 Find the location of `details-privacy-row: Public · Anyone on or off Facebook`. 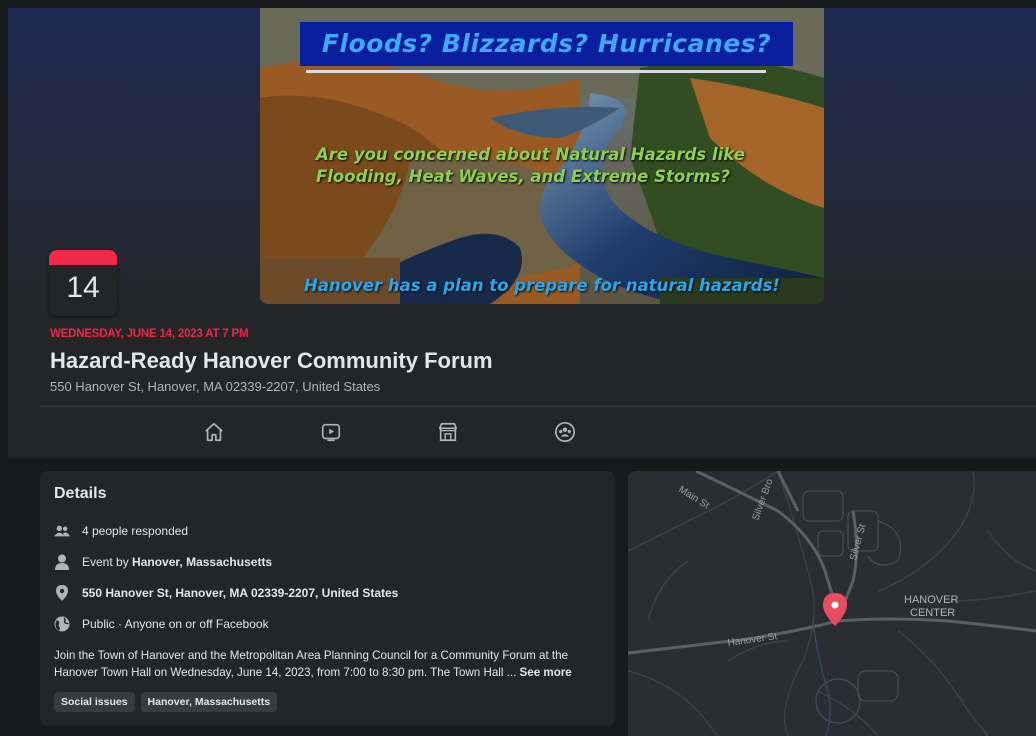

details-privacy-row: Public · Anyone on or off Facebook is located at coordinates (327, 623).